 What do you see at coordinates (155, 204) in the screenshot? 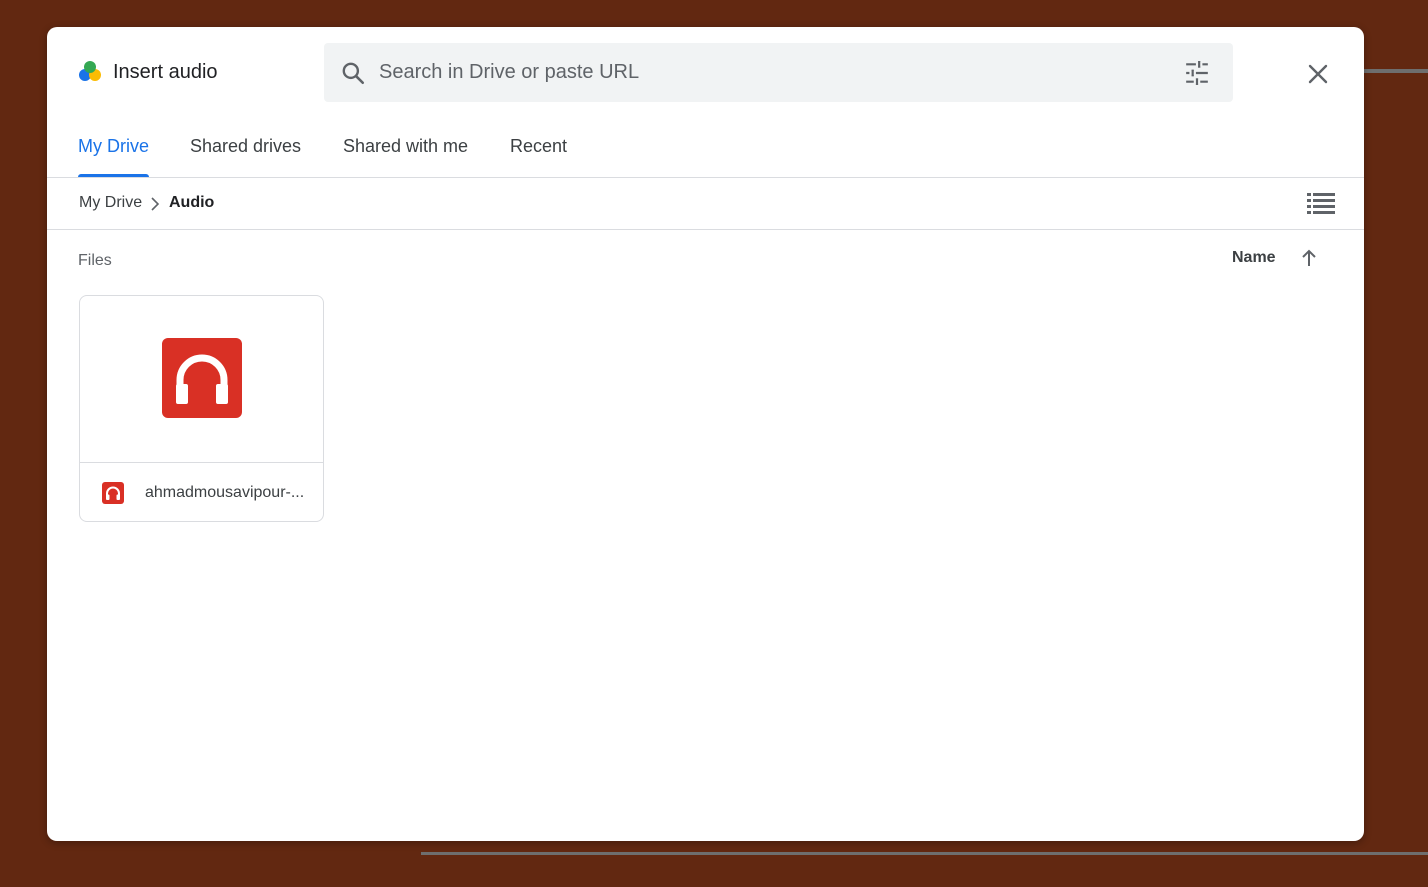
I see `chevron-right-icon` at bounding box center [155, 204].